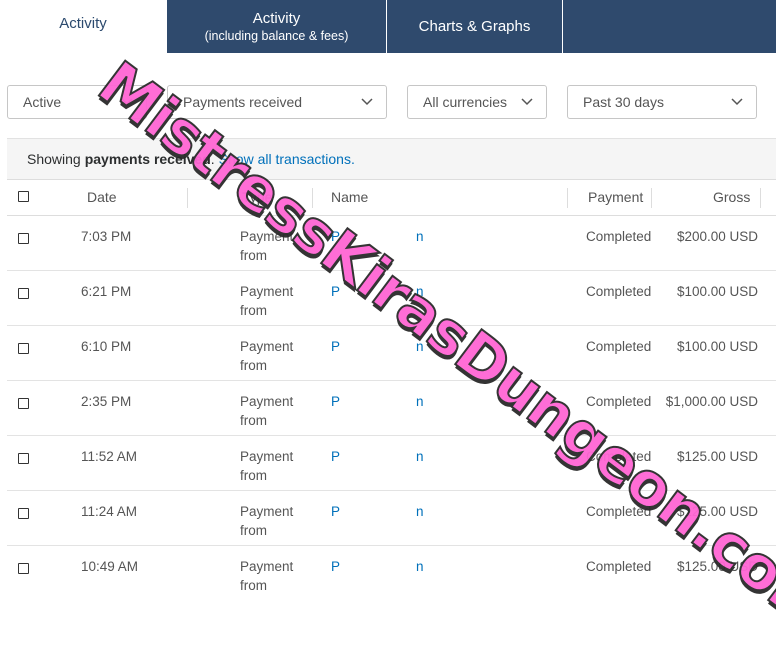 The image size is (776, 646). I want to click on row-date: 11:52 AM, so click(109, 456).